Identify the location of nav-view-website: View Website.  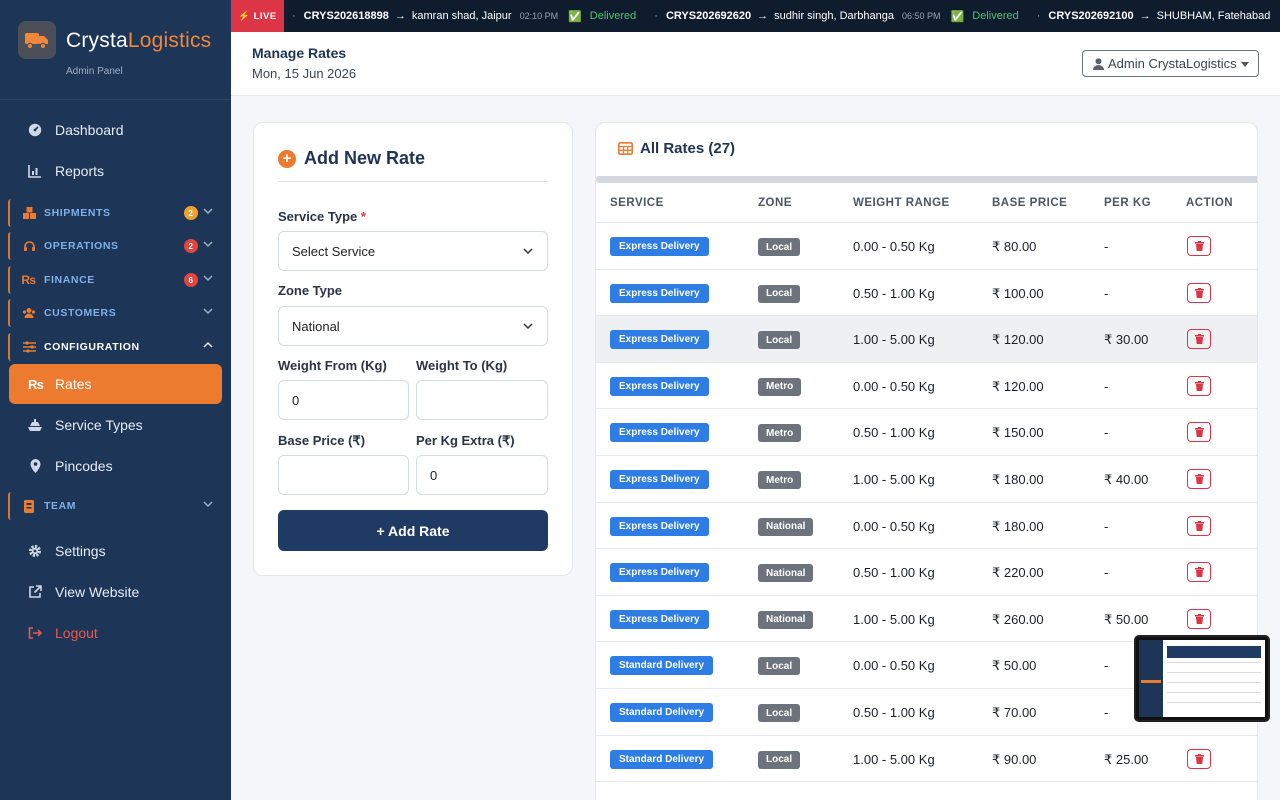
(115, 592).